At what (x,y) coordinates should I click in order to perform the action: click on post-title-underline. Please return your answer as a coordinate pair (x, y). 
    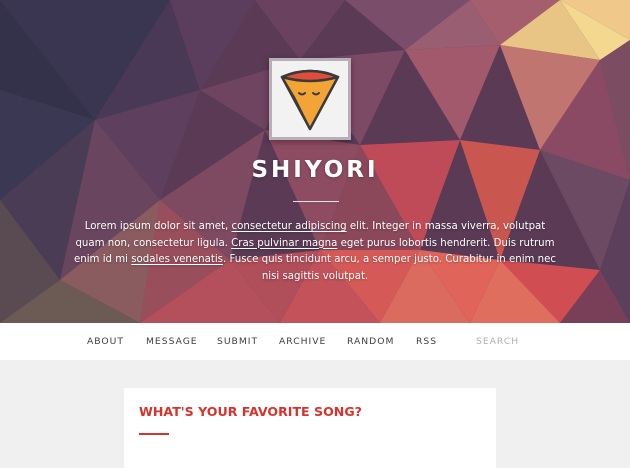
    Looking at the image, I should click on (154, 434).